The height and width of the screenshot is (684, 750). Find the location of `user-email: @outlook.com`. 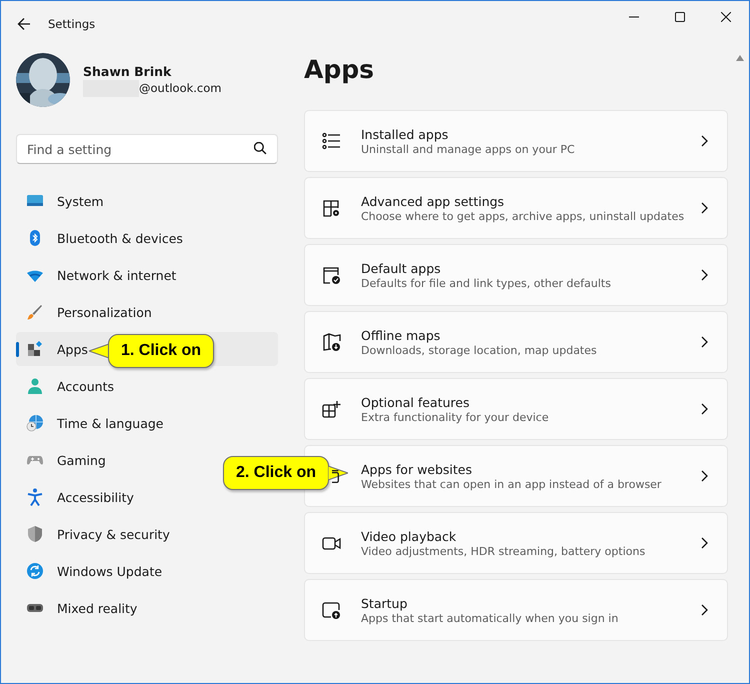

user-email: @outlook.com is located at coordinates (180, 88).